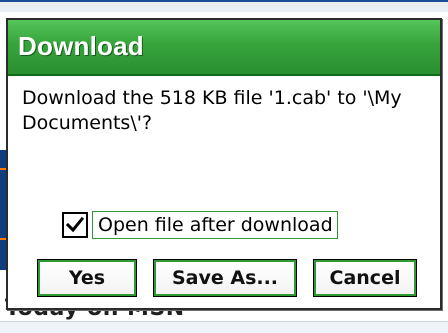 This screenshot has height=333, width=448. Describe the element at coordinates (224, 6) in the screenshot. I see `background-top-bar` at that location.